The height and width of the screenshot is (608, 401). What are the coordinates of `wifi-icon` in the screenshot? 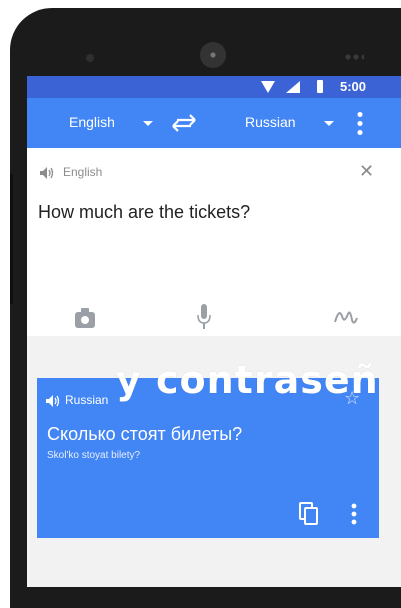 It's located at (268, 87).